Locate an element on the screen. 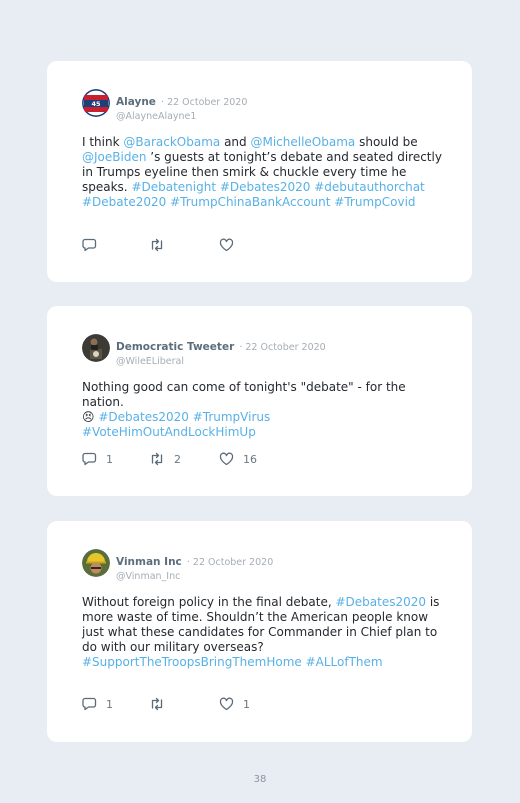 This screenshot has width=520, height=803. avatar-46-badge-icon: 45 is located at coordinates (96, 103).